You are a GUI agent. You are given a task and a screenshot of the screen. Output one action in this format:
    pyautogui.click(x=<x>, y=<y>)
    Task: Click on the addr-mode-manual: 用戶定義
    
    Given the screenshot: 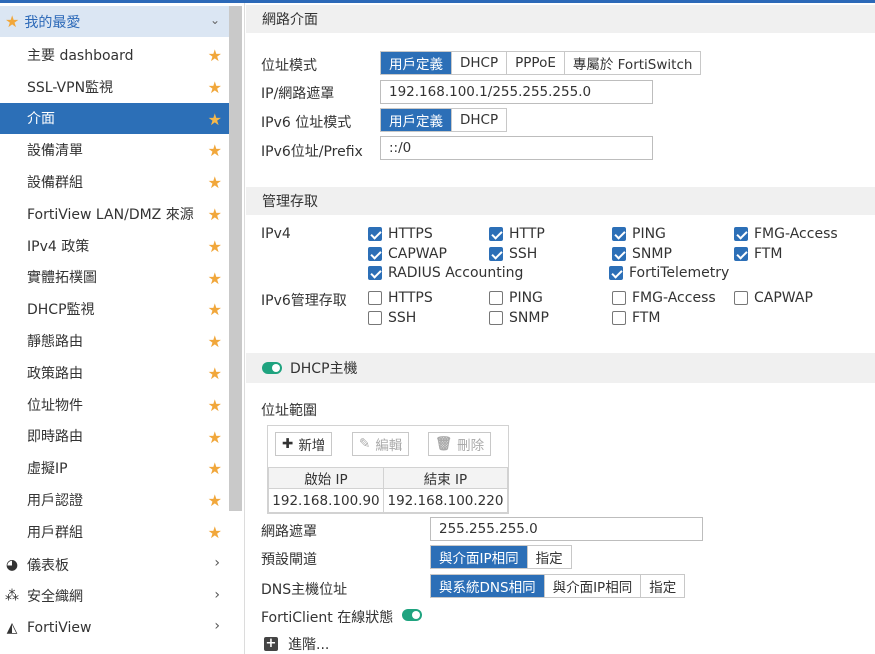 What is the action you would take?
    pyautogui.click(x=416, y=63)
    